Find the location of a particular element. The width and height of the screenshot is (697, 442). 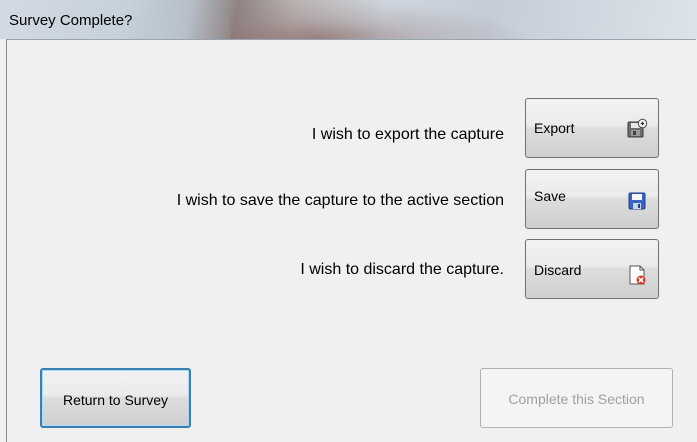

floppy-disk-icon is located at coordinates (637, 201).